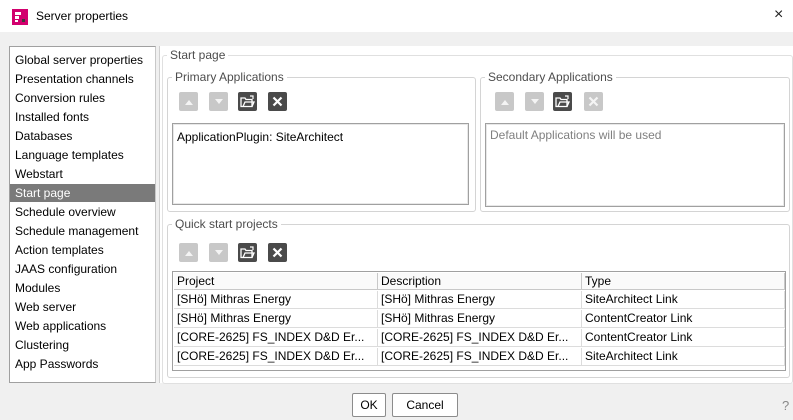  What do you see at coordinates (82, 269) in the screenshot?
I see `sidebar-item-jaas-configuration: JAAS configuration` at bounding box center [82, 269].